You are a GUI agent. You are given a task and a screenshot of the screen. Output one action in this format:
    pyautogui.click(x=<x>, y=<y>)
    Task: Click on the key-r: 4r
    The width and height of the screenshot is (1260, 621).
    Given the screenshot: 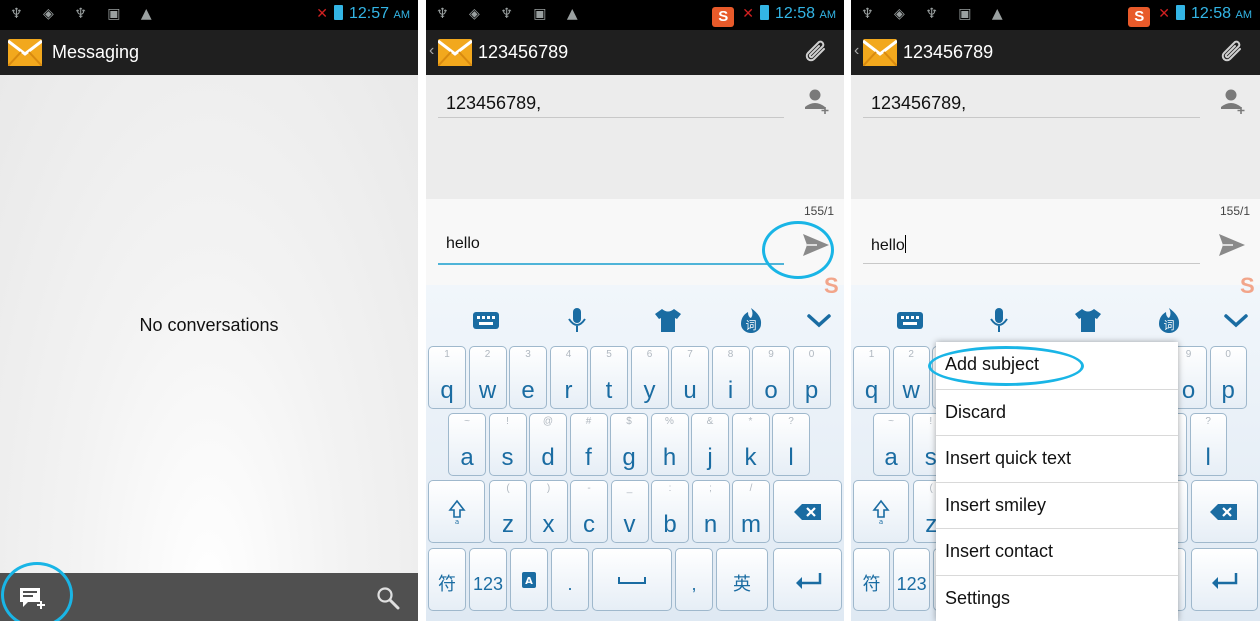 What is the action you would take?
    pyautogui.click(x=568, y=377)
    